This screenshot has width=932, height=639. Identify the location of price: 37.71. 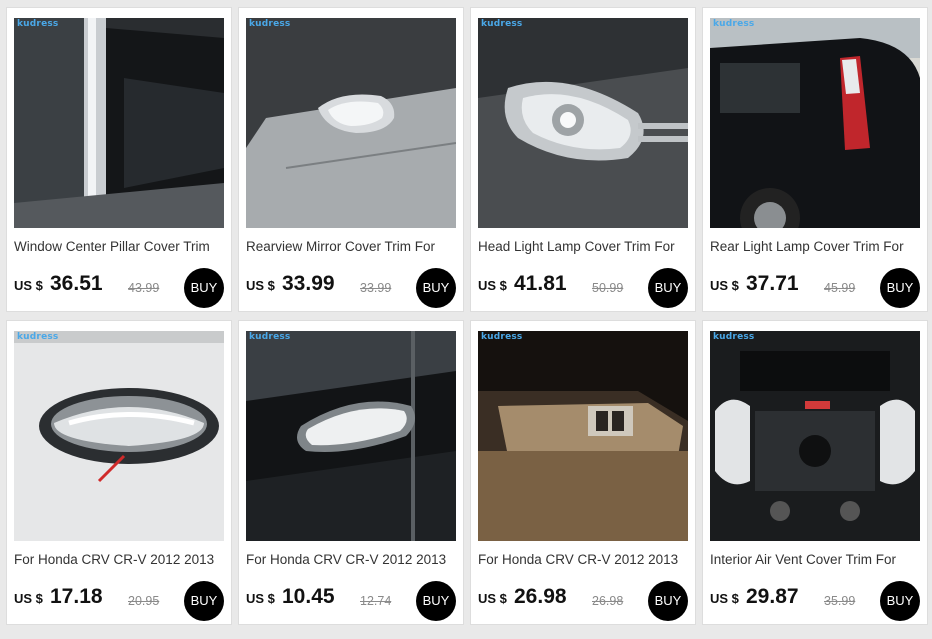
(772, 283).